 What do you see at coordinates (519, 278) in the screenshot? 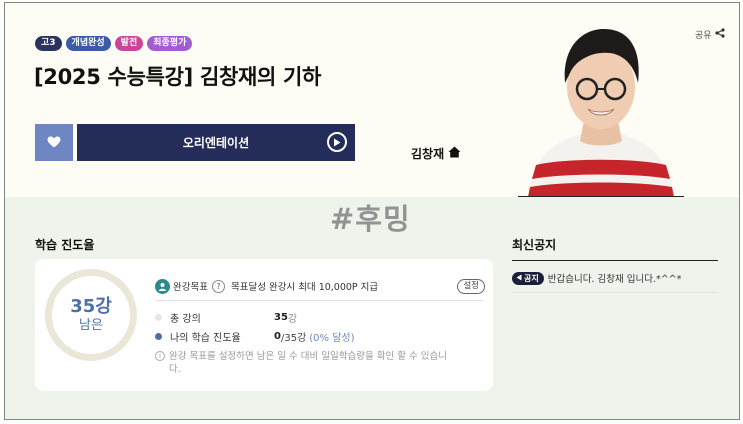
I see `speaker-icon` at bounding box center [519, 278].